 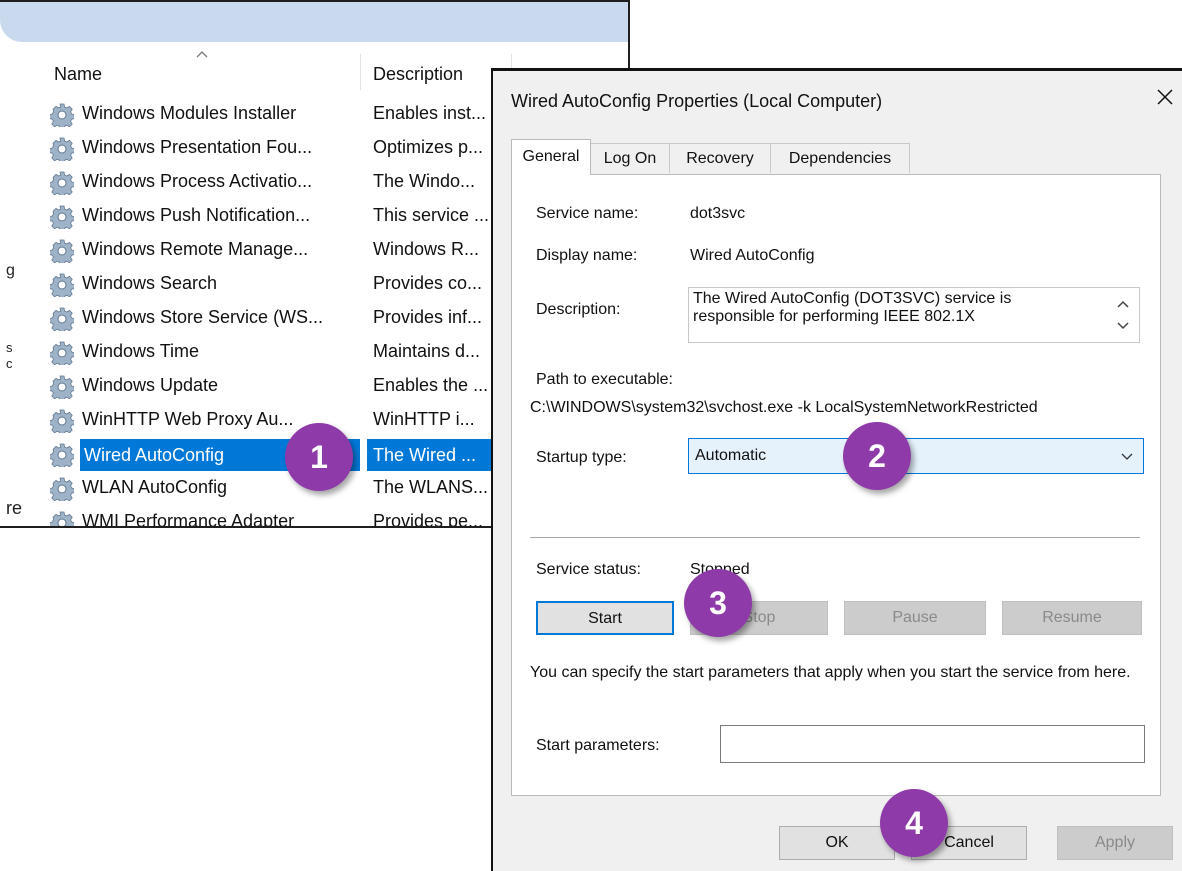 I want to click on service-status-label: Service status:, so click(x=588, y=569).